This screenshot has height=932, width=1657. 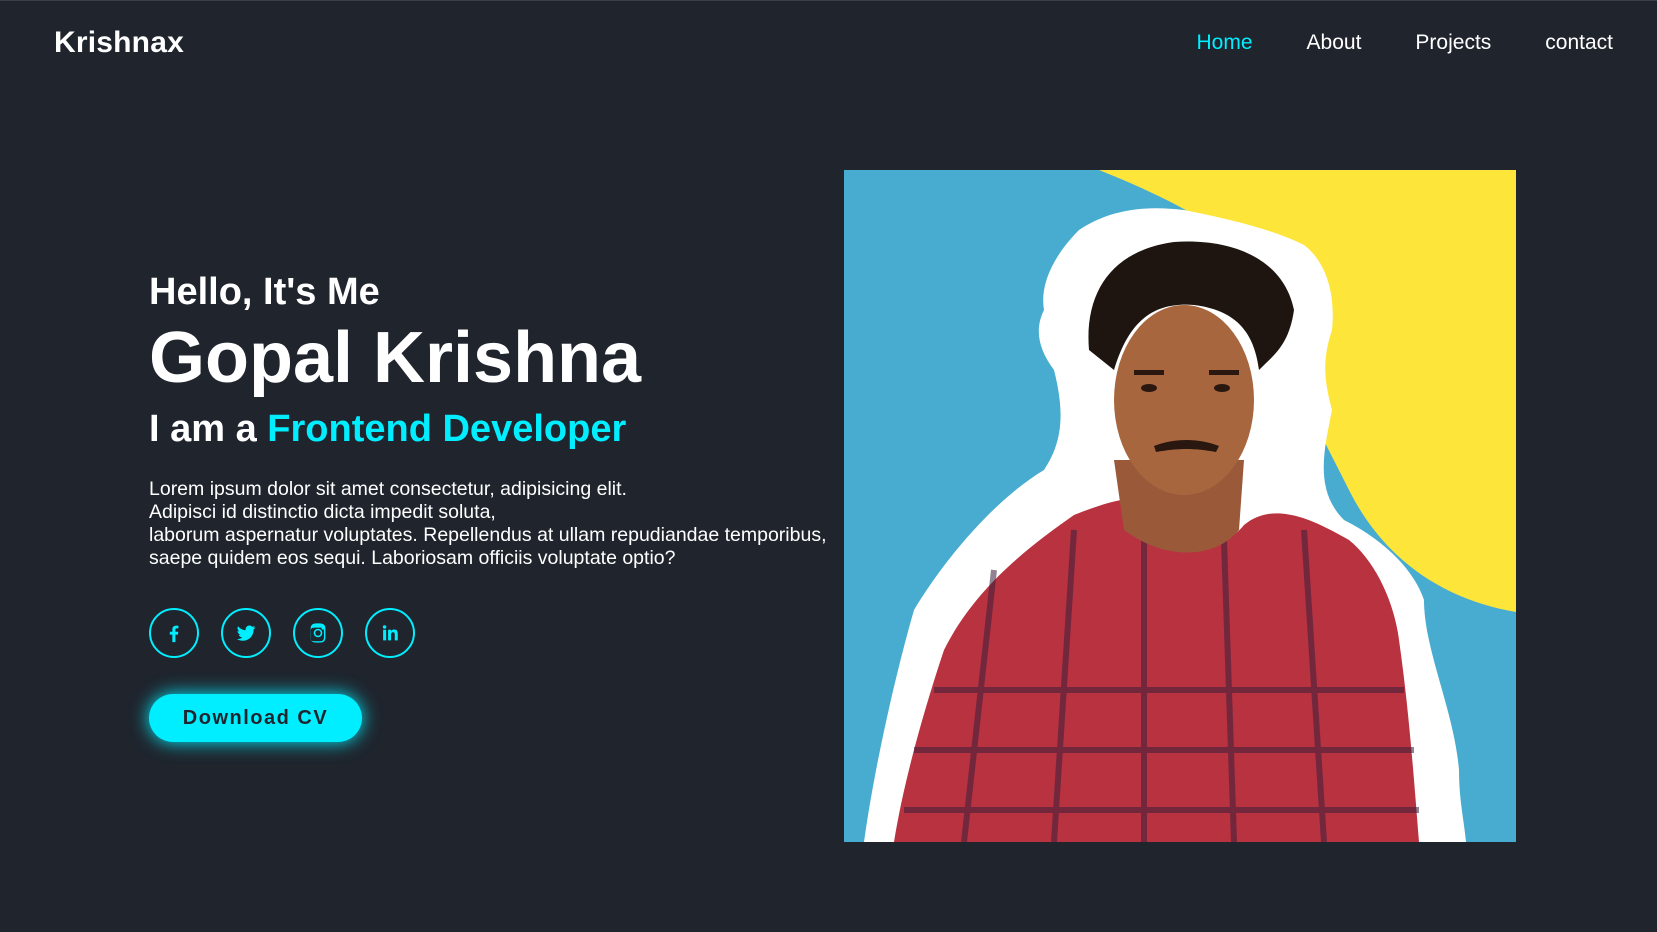 What do you see at coordinates (499, 633) in the screenshot?
I see `social-links` at bounding box center [499, 633].